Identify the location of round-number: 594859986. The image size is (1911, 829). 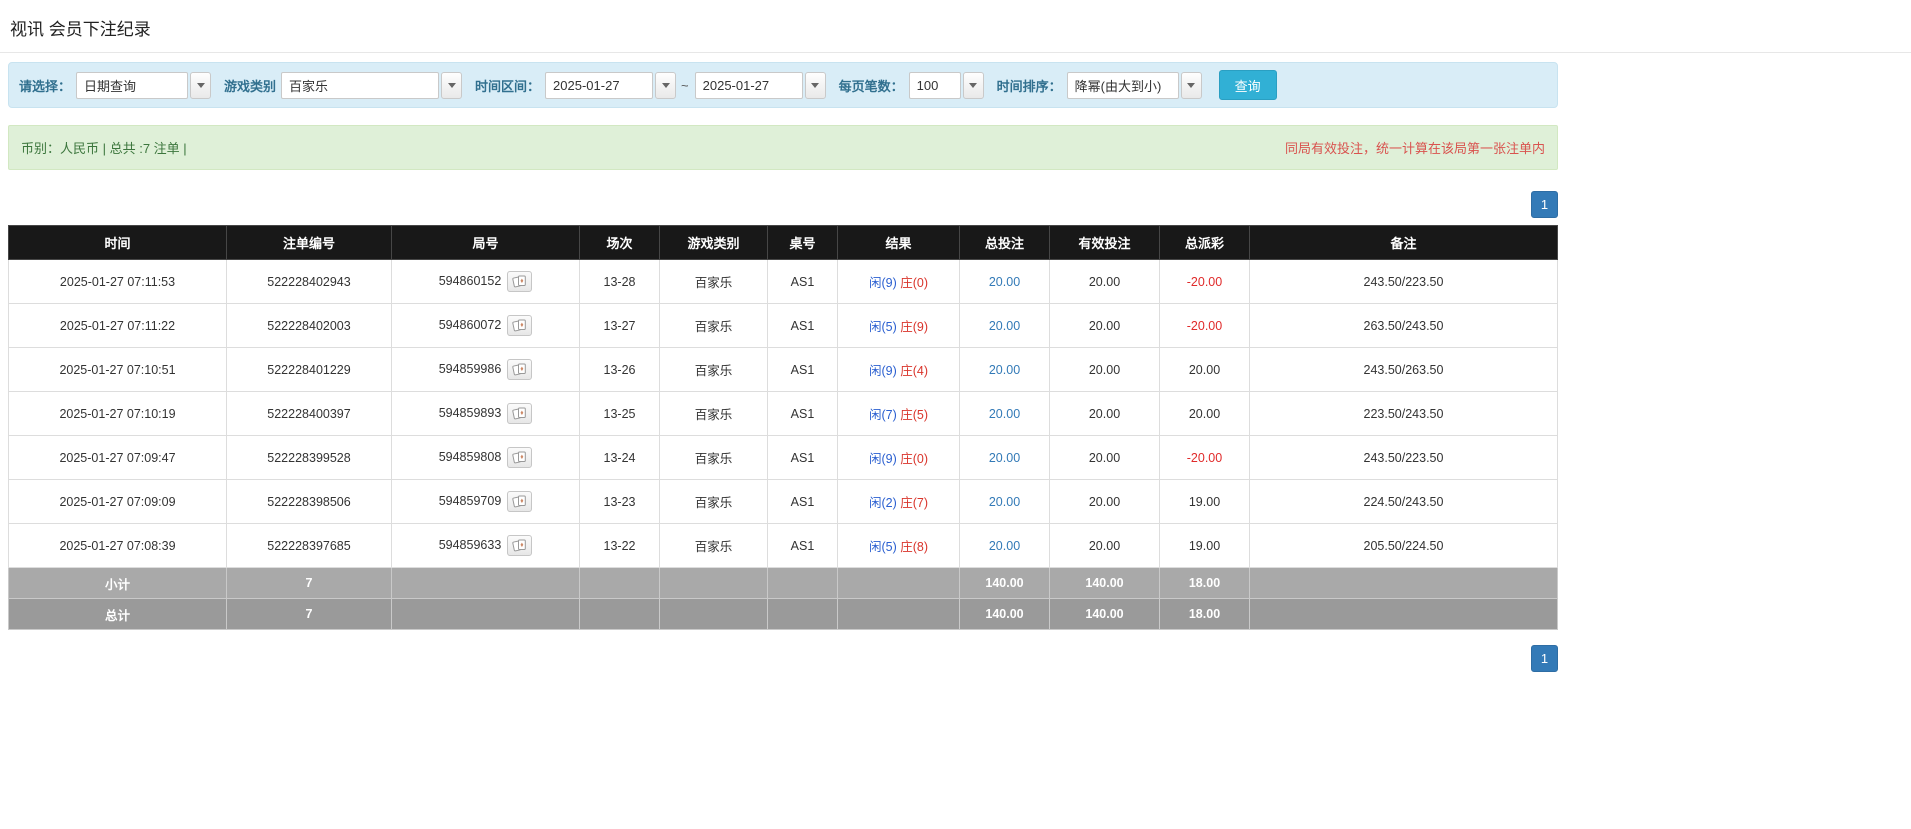
(470, 368).